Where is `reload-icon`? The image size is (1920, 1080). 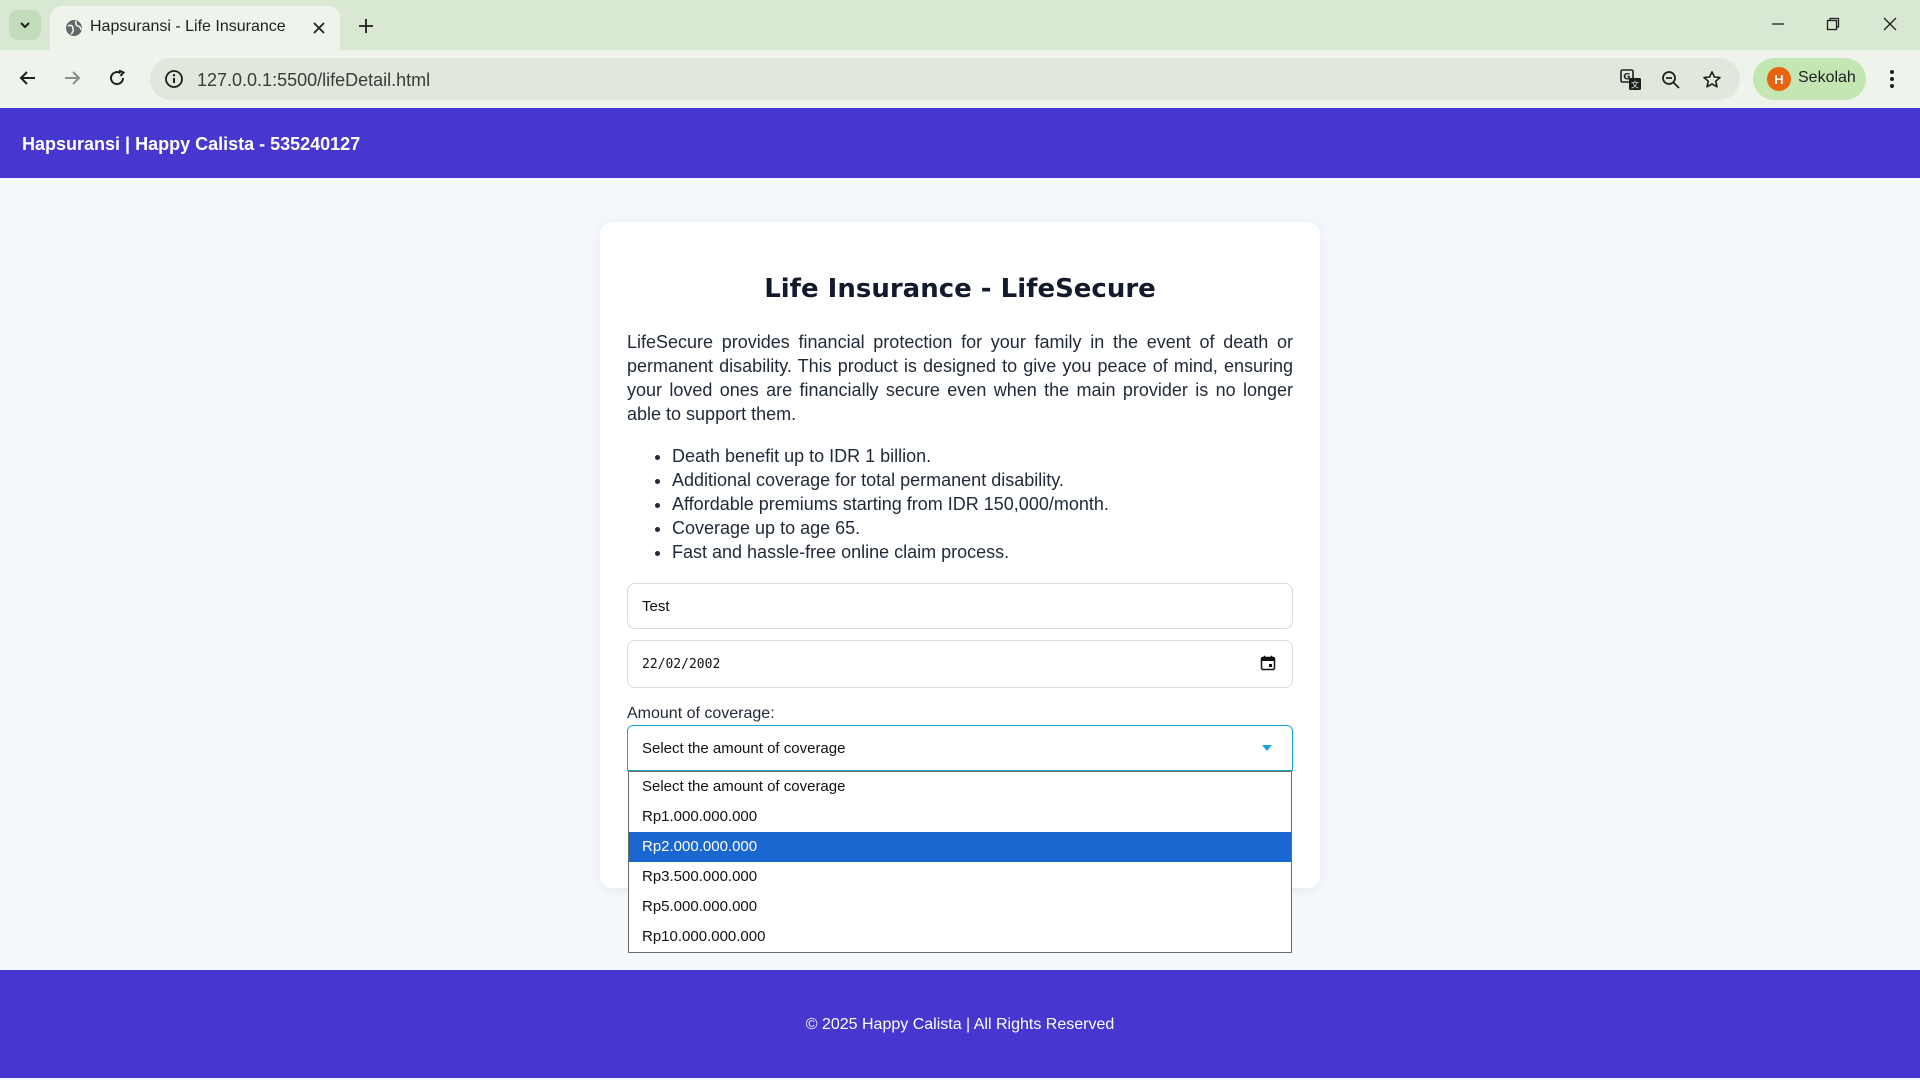
reload-icon is located at coordinates (118, 77).